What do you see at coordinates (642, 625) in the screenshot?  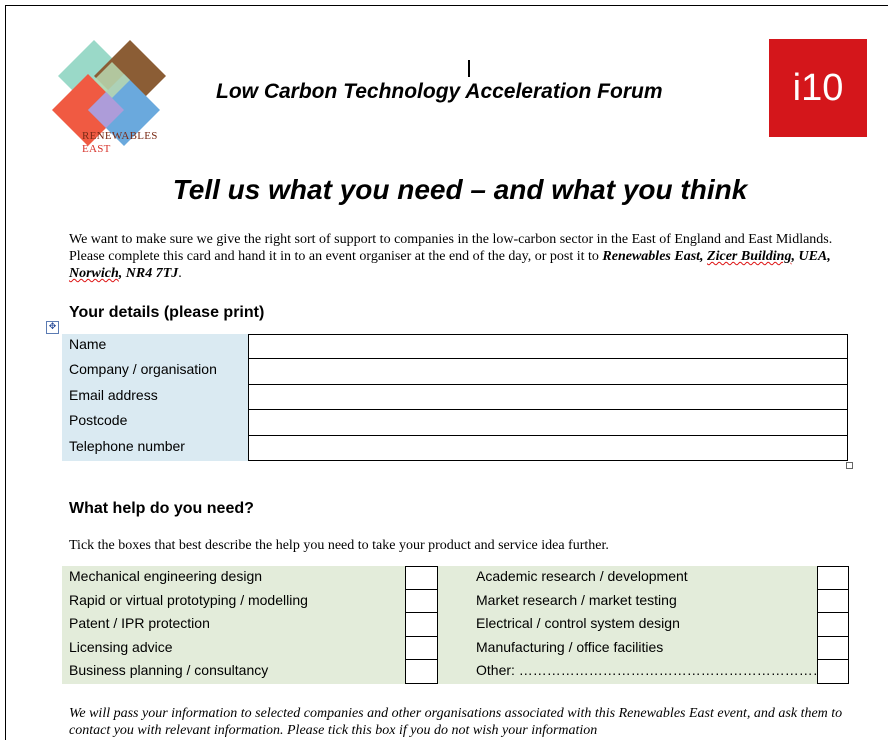 I see `help-option-label: Electrical / control system design` at bounding box center [642, 625].